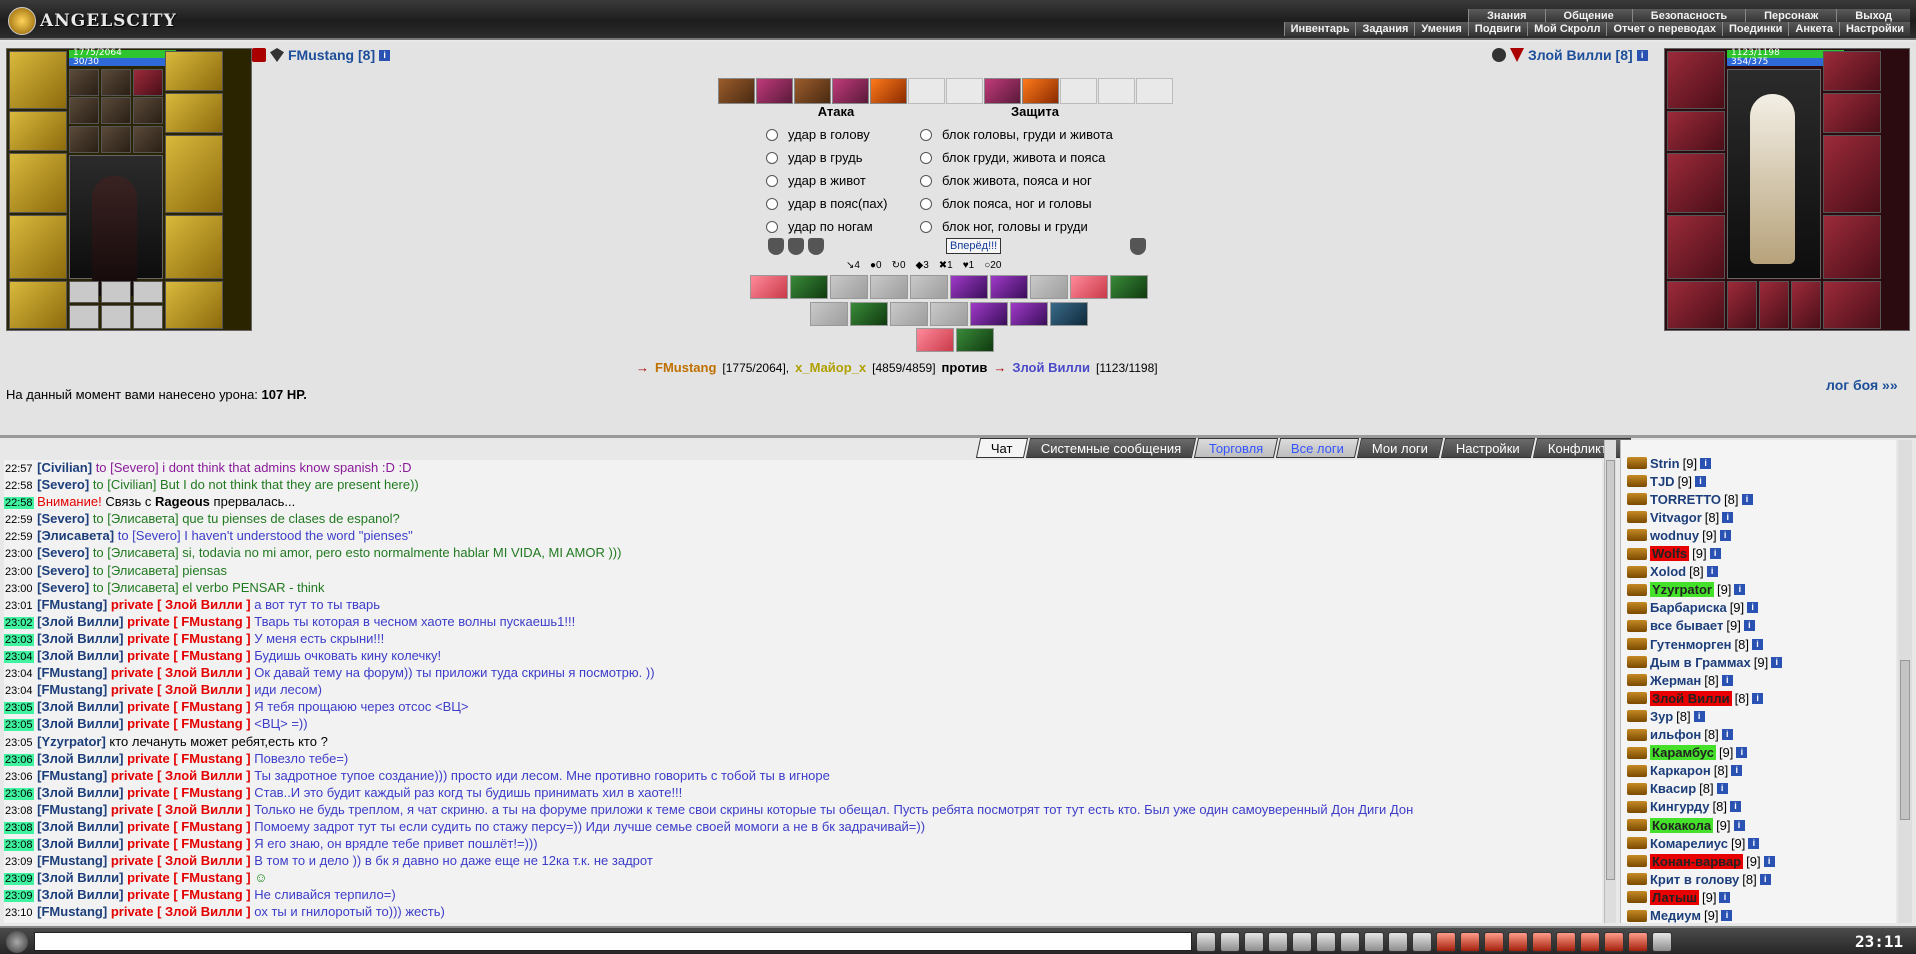  I want to click on chat-user: Rageous, so click(182, 501).